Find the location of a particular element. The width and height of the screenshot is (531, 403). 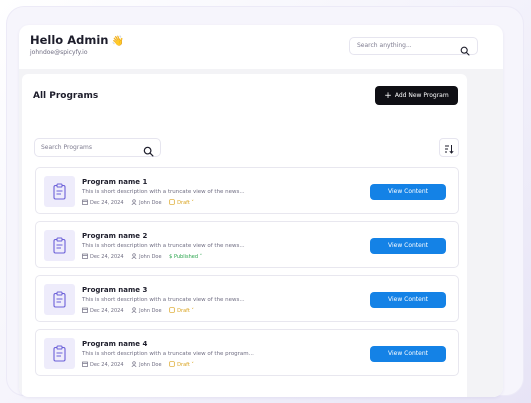

status-text: Published is located at coordinates (186, 257).